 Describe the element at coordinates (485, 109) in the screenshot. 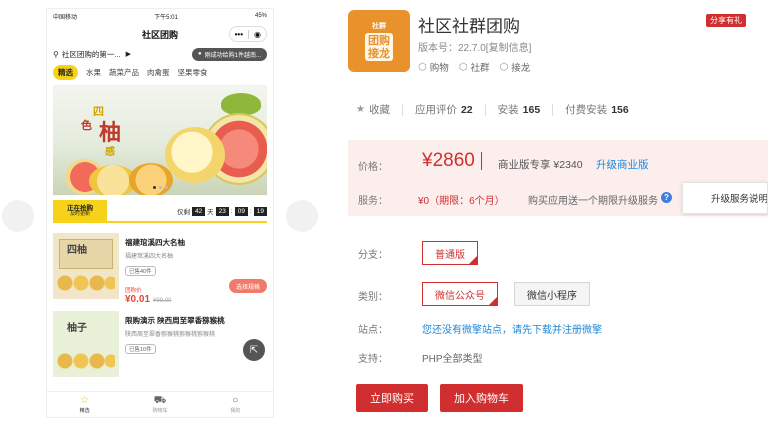

I see `stats-divider` at that location.